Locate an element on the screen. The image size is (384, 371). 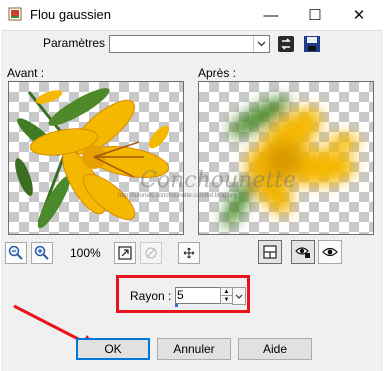
minimize-button: — is located at coordinates (271, 15).